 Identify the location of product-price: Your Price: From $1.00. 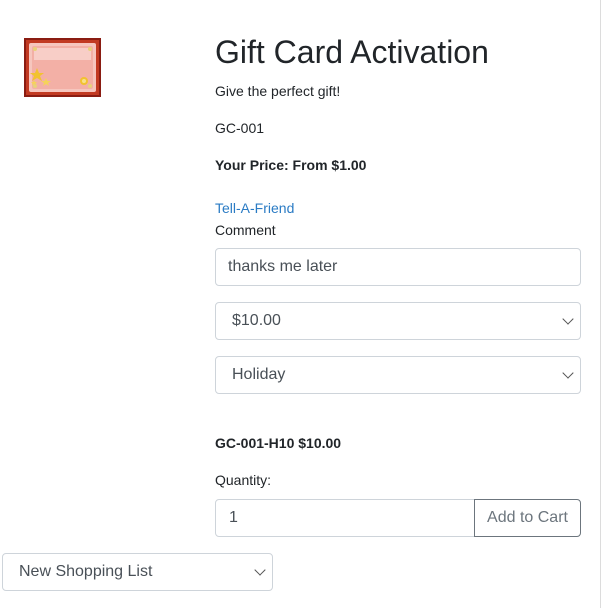
(290, 165).